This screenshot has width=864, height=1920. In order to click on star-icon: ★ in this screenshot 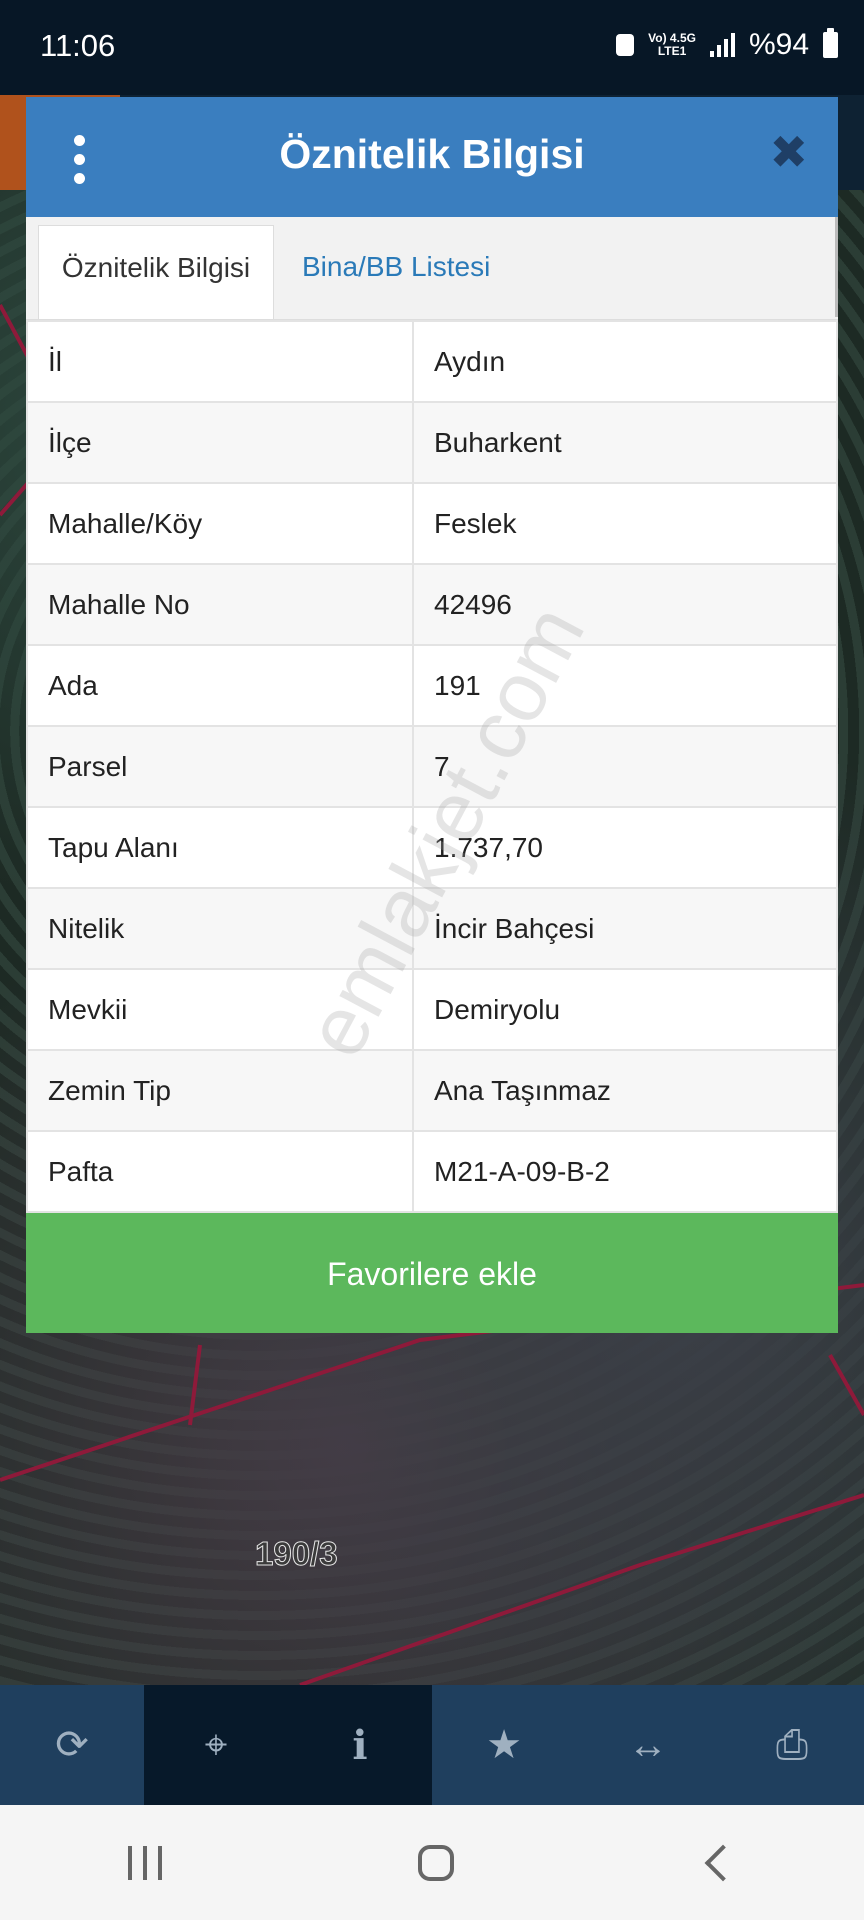, I will do `click(504, 1745)`.